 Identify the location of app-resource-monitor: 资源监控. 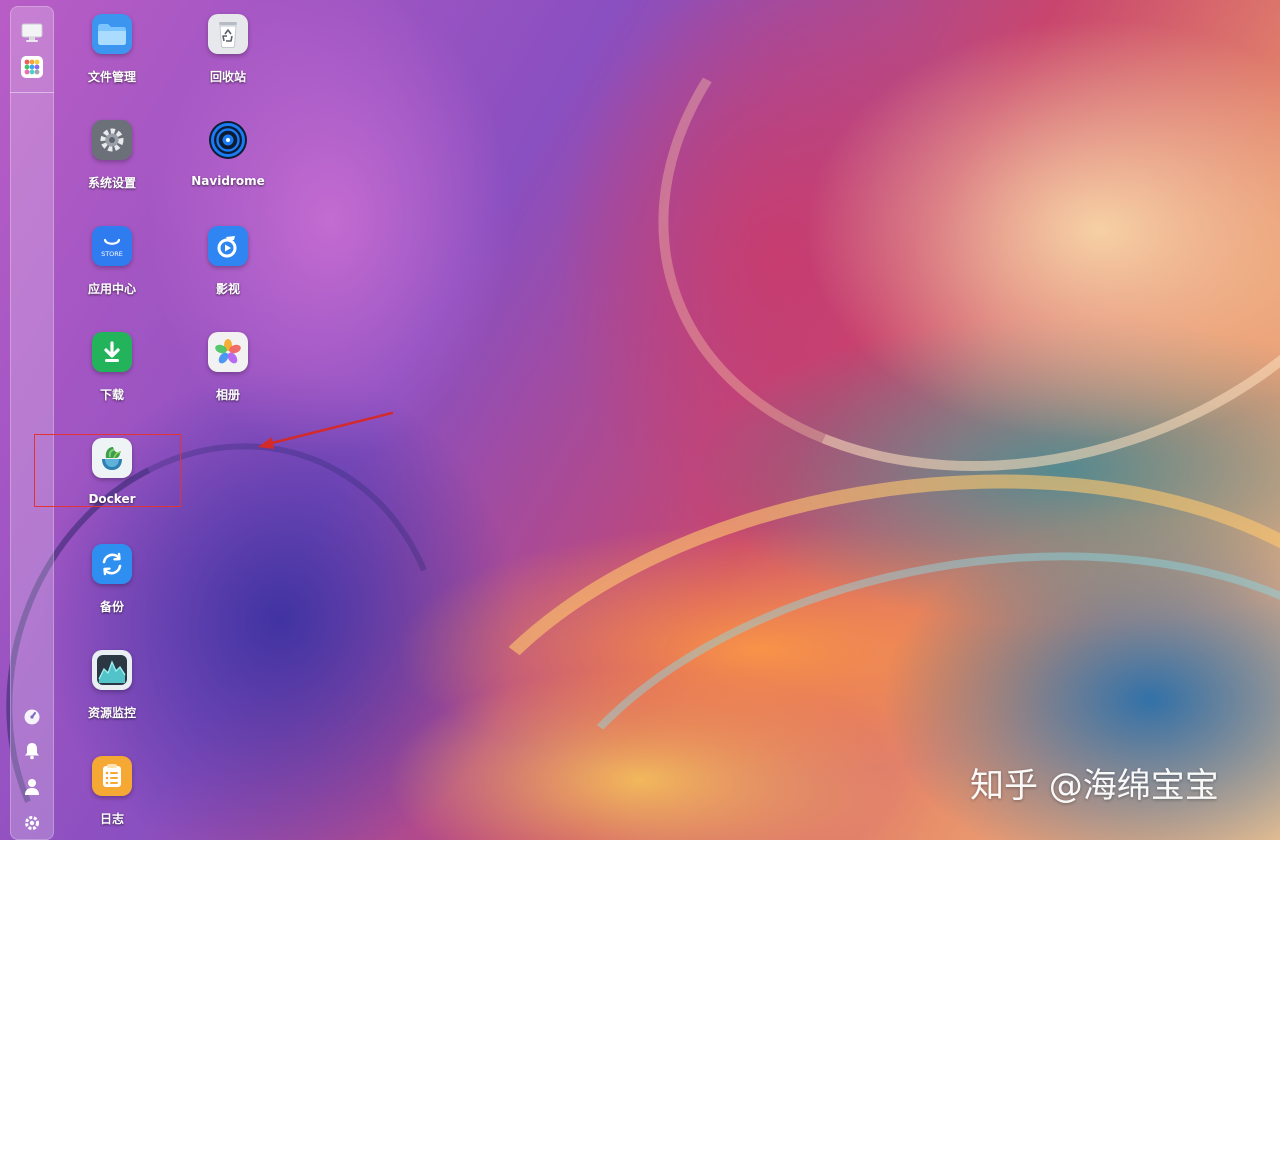
(112, 684).